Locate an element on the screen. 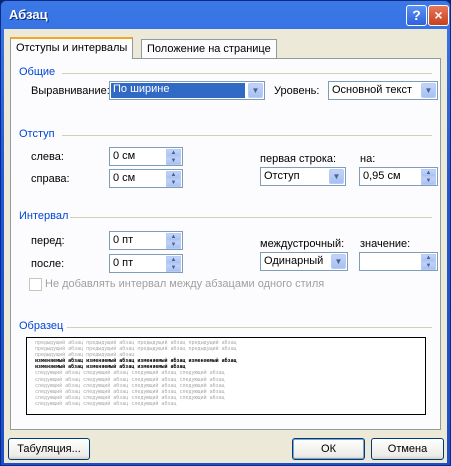 The height and width of the screenshot is (466, 451). spacing-after-label: после: is located at coordinates (48, 264).